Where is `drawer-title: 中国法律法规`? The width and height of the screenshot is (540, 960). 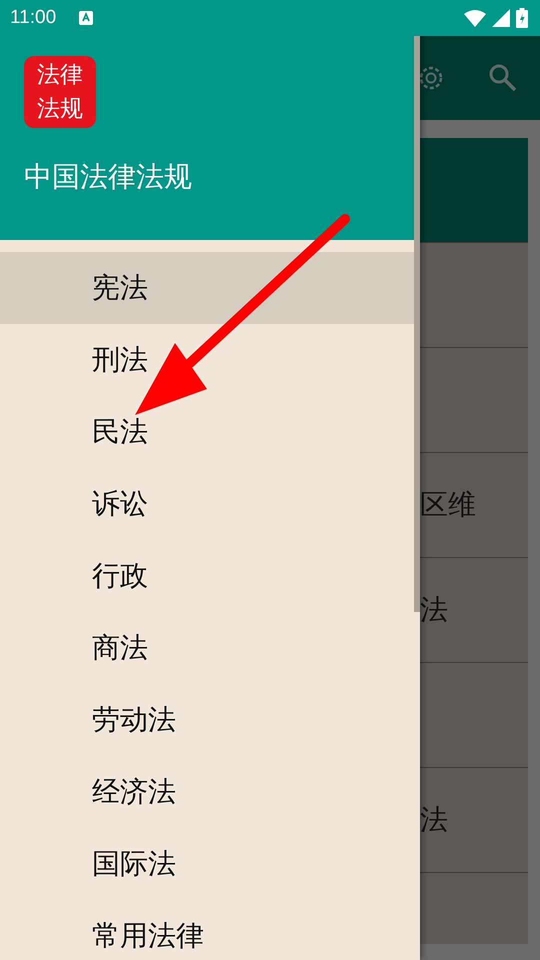
drawer-title: 中国法律法规 is located at coordinates (108, 177).